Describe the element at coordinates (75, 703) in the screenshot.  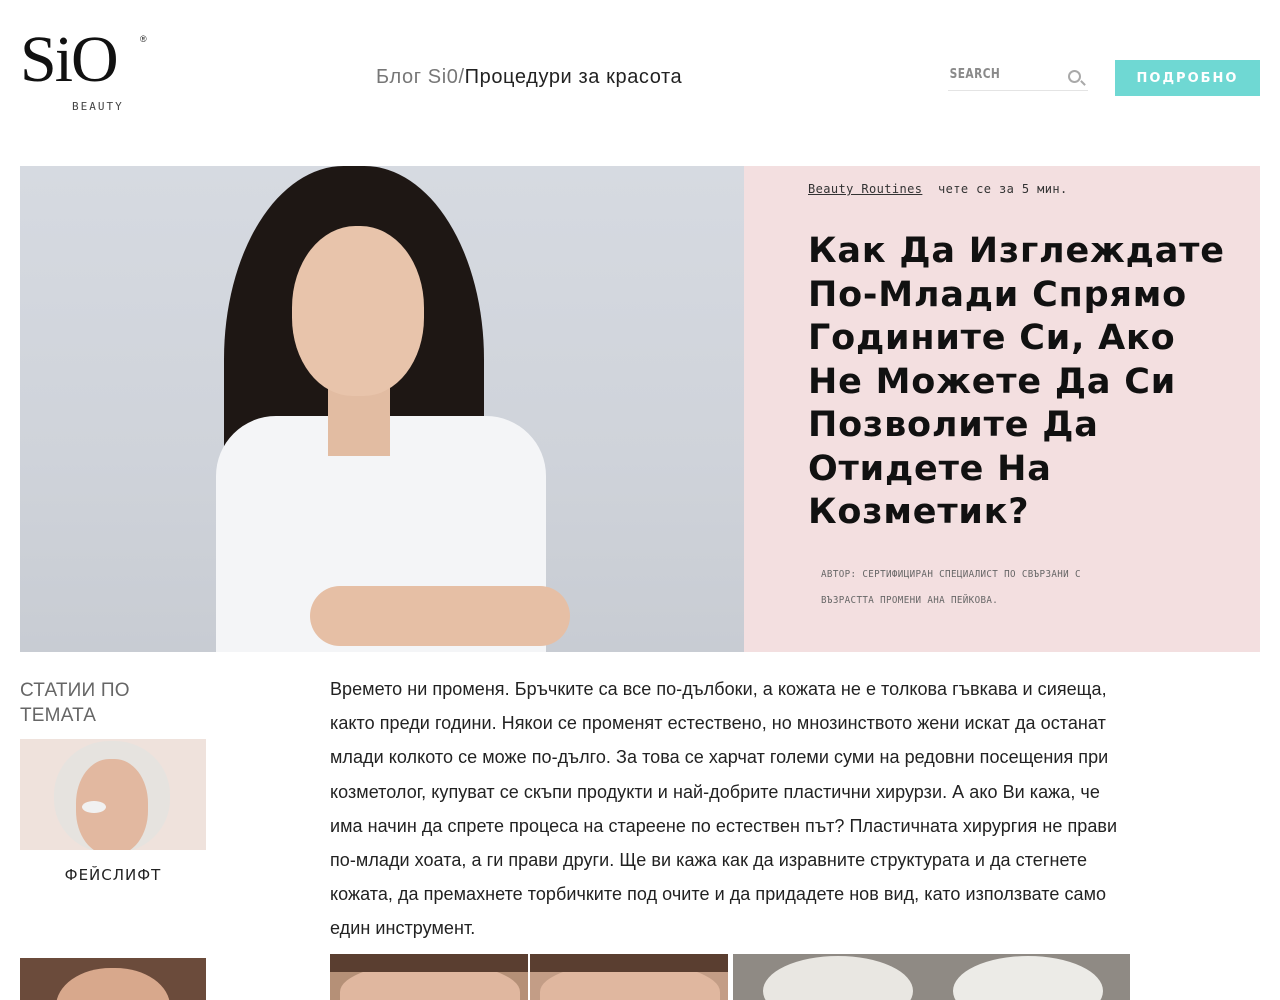
I see `related-articles-title: СТАТИИ ПО ТЕМАТА` at that location.